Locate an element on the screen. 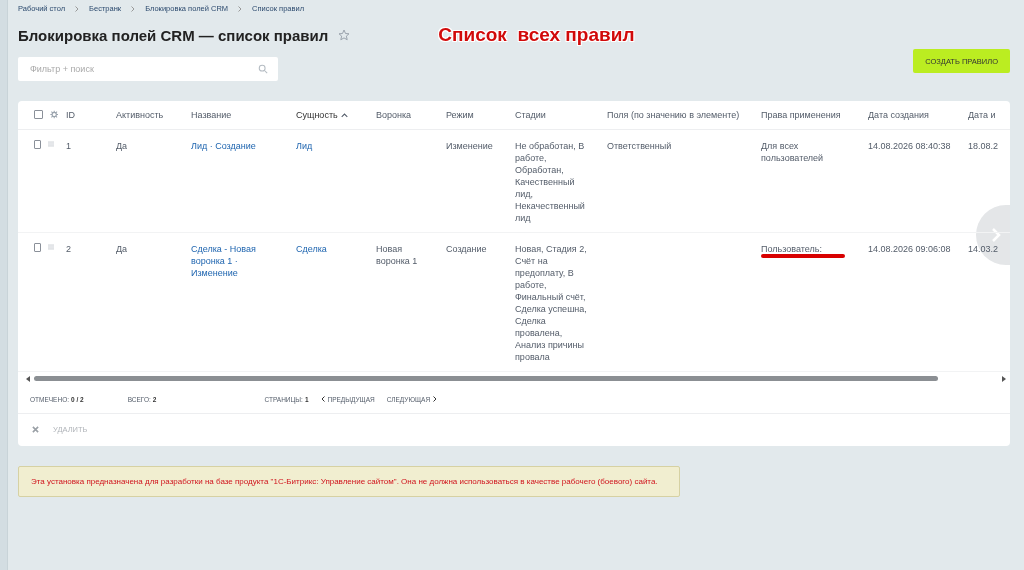  entity-link: Сделка is located at coordinates (311, 248).